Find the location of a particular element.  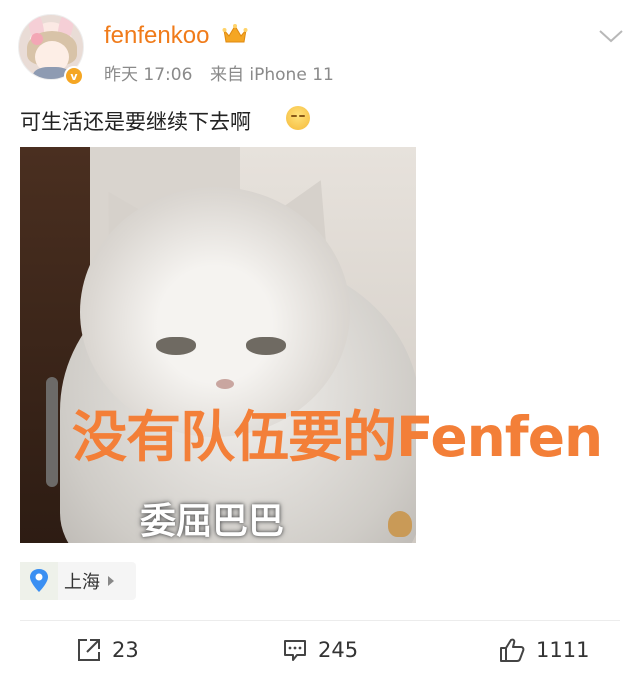

username: fenfenkoo is located at coordinates (156, 36).